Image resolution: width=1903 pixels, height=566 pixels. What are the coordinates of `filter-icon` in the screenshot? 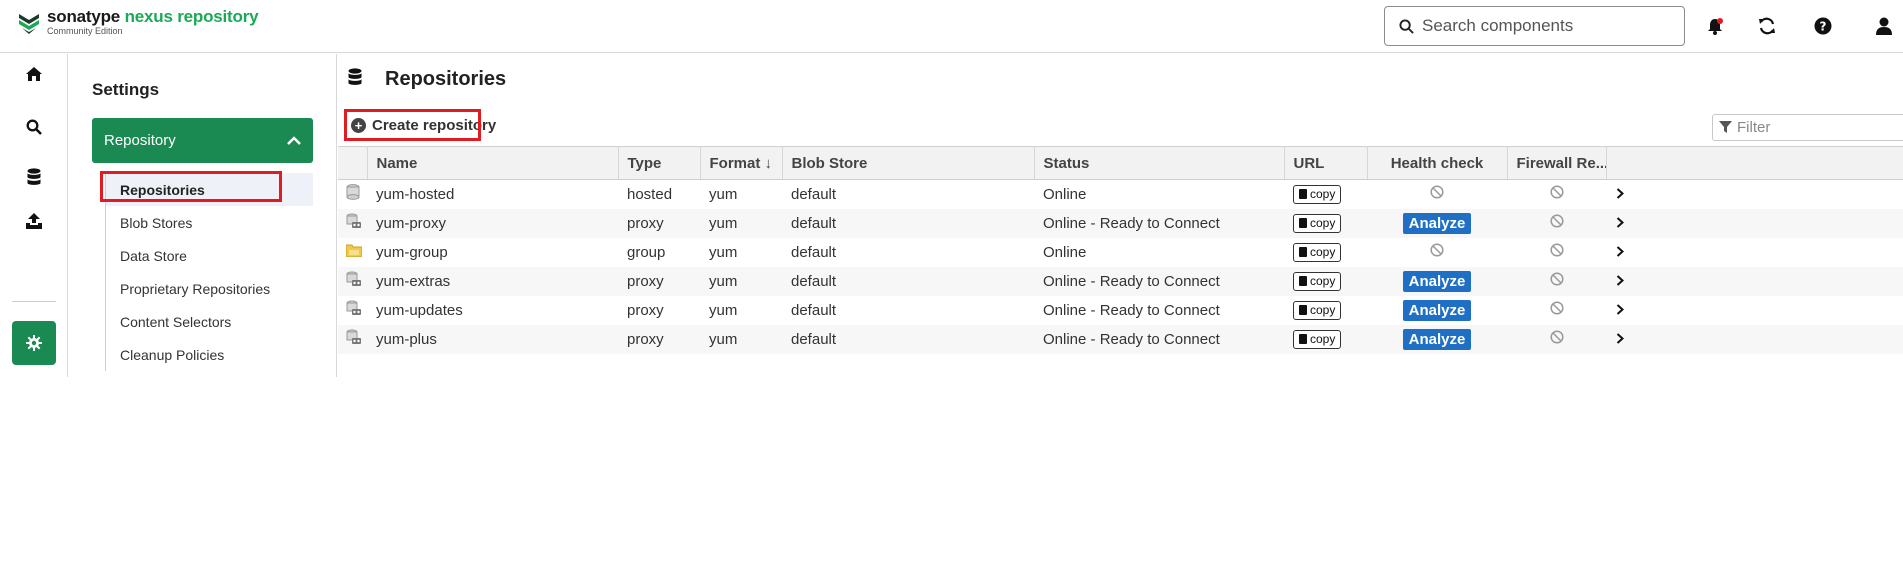 It's located at (1725, 127).